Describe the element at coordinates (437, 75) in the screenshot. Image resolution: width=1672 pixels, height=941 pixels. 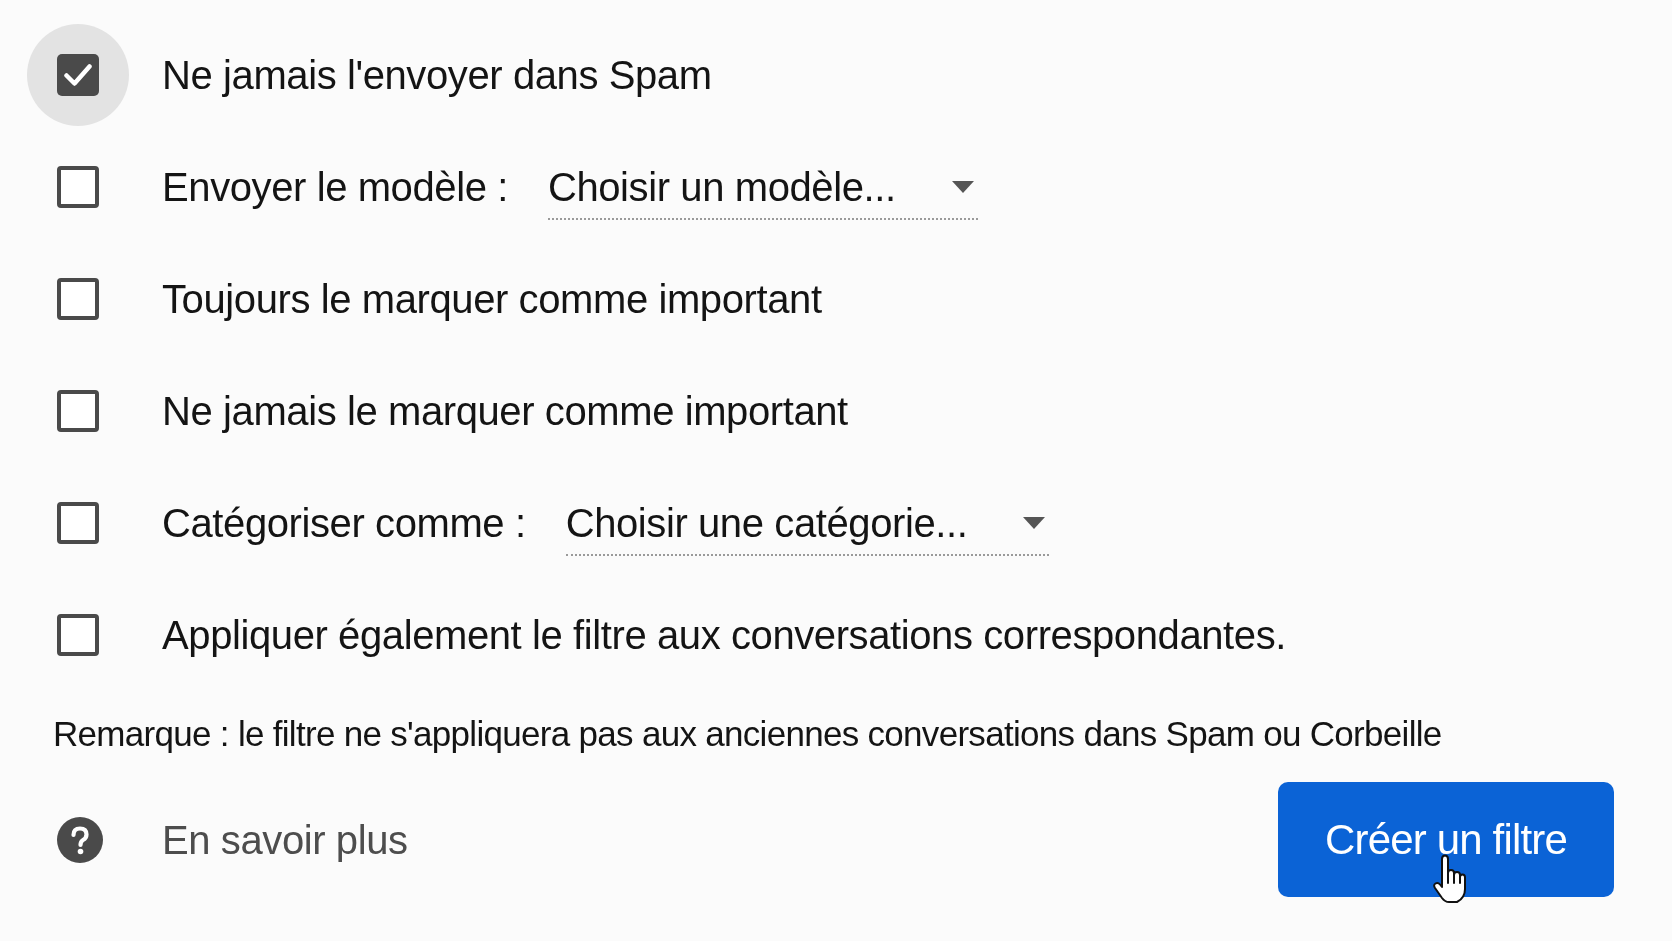
I see `checkbox-label: Ne jamais l'envoyer dans Spam` at that location.